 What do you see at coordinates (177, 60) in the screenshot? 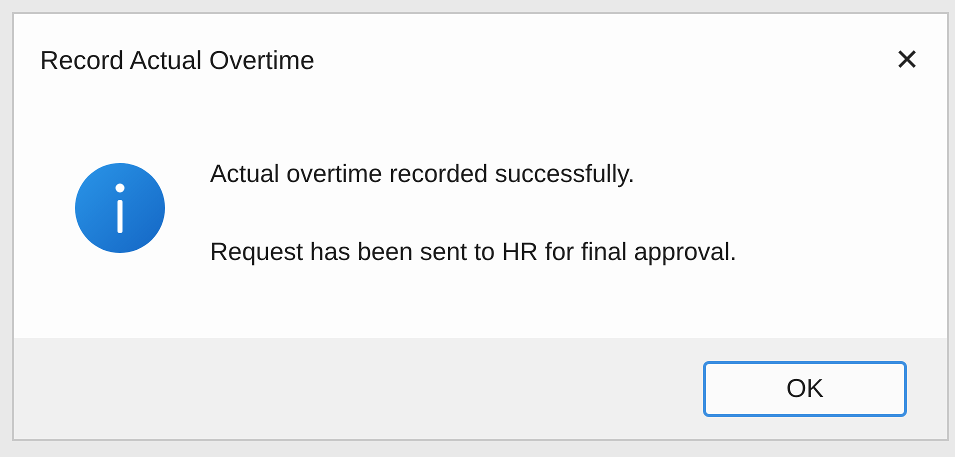
I see `window-title: Record Actual Overtime` at bounding box center [177, 60].